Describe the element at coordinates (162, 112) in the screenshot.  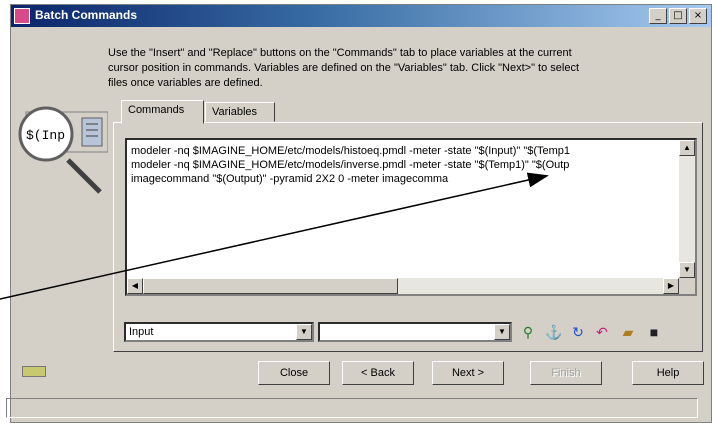
I see `tab-commands: Commands` at that location.